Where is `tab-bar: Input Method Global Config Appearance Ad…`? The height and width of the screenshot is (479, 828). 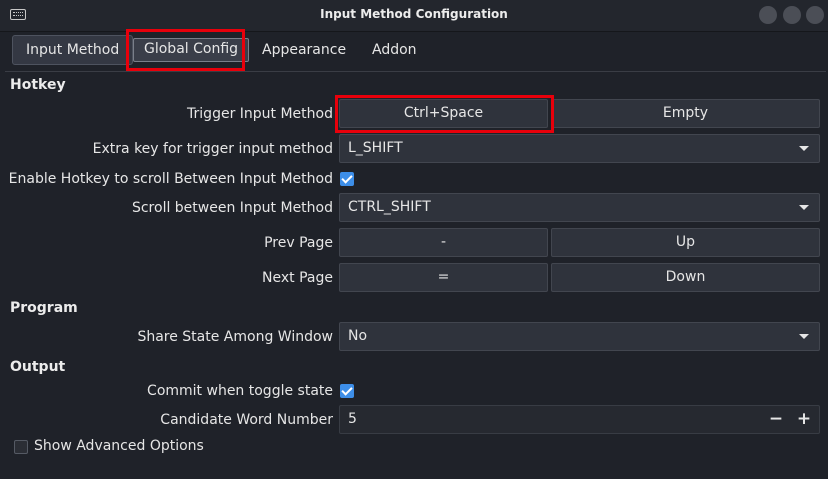
tab-bar: Input Method Global Config Appearance Ad… is located at coordinates (414, 50).